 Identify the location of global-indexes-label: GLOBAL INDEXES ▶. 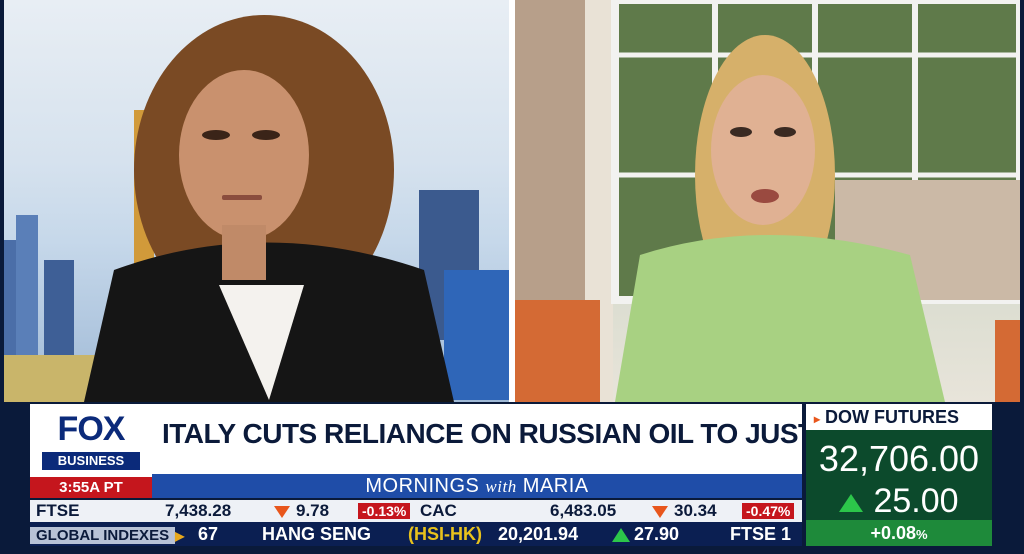
(107, 535).